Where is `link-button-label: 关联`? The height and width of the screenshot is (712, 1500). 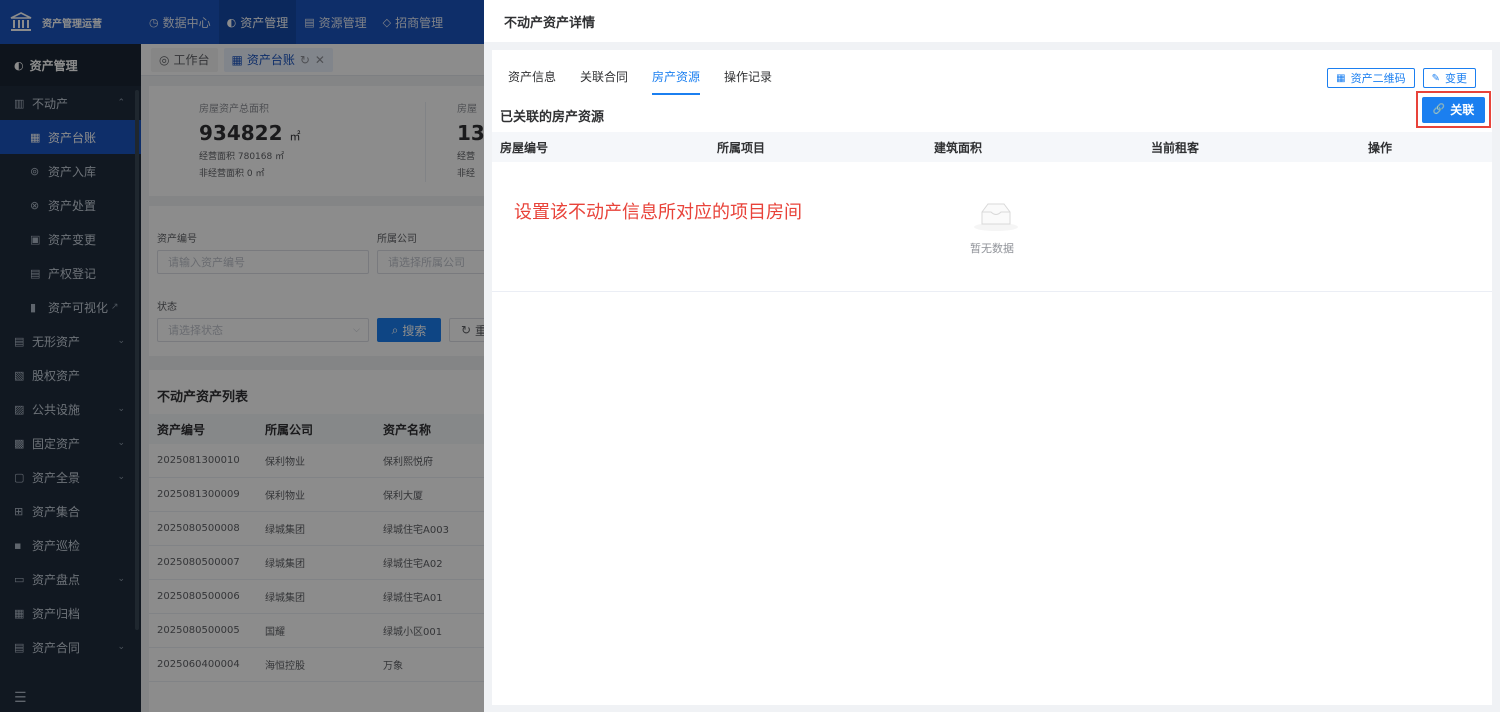
link-button-label: 关联 is located at coordinates (1462, 110).